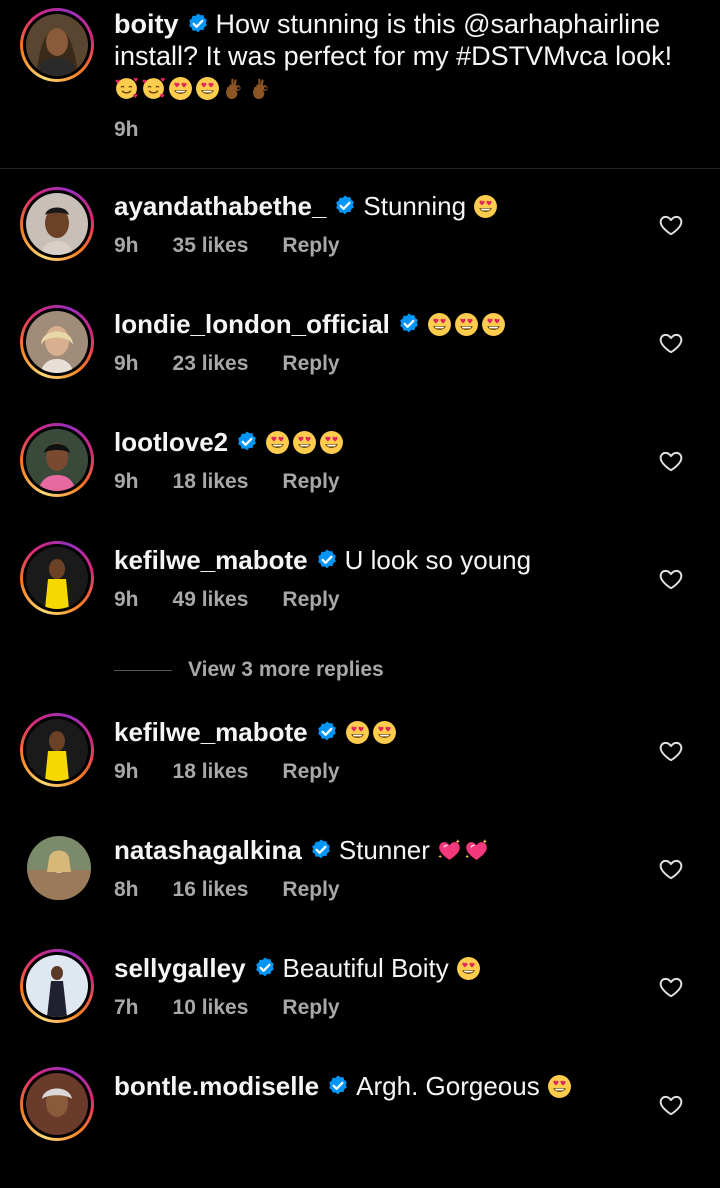  What do you see at coordinates (211, 246) in the screenshot?
I see `comment-likes-count: 35 likes` at bounding box center [211, 246].